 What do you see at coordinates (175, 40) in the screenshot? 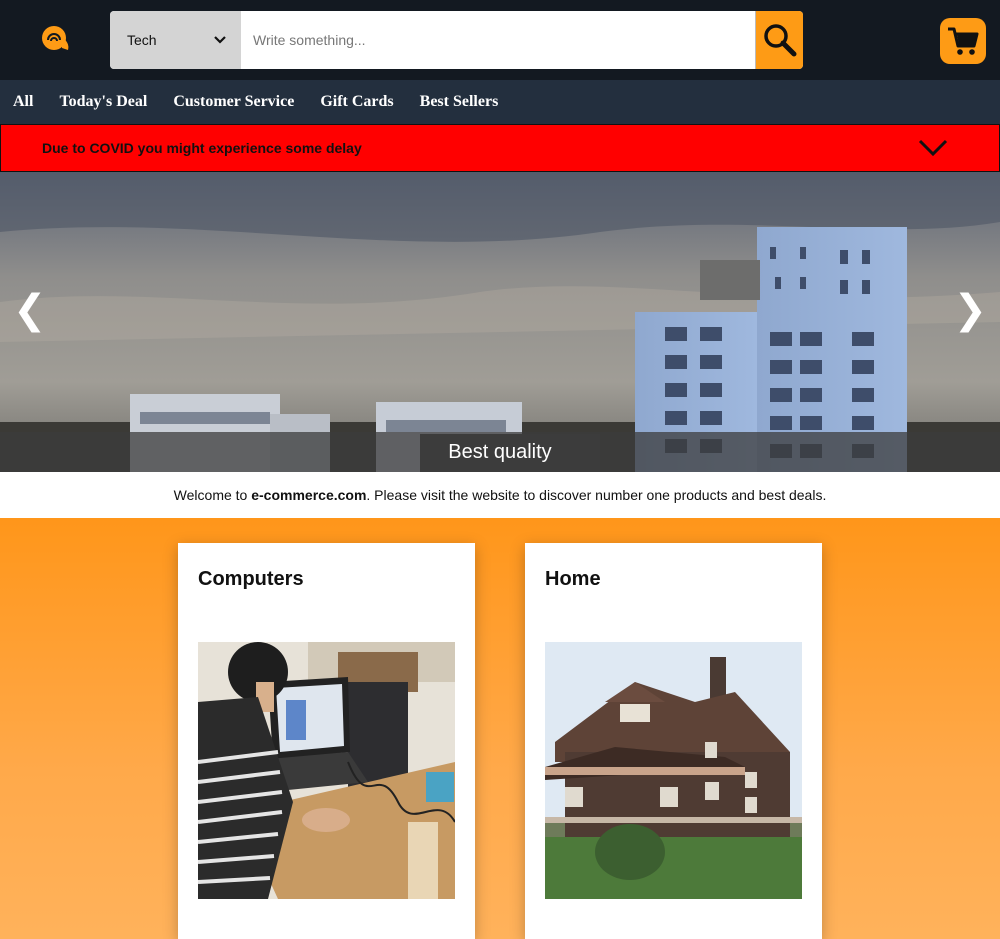
I see `category-select: Tech` at bounding box center [175, 40].